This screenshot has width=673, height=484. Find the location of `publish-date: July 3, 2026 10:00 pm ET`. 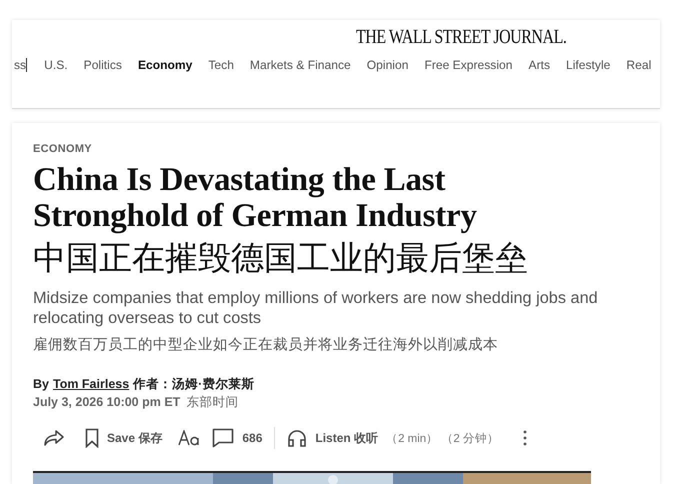

publish-date: July 3, 2026 10:00 pm ET is located at coordinates (106, 402).